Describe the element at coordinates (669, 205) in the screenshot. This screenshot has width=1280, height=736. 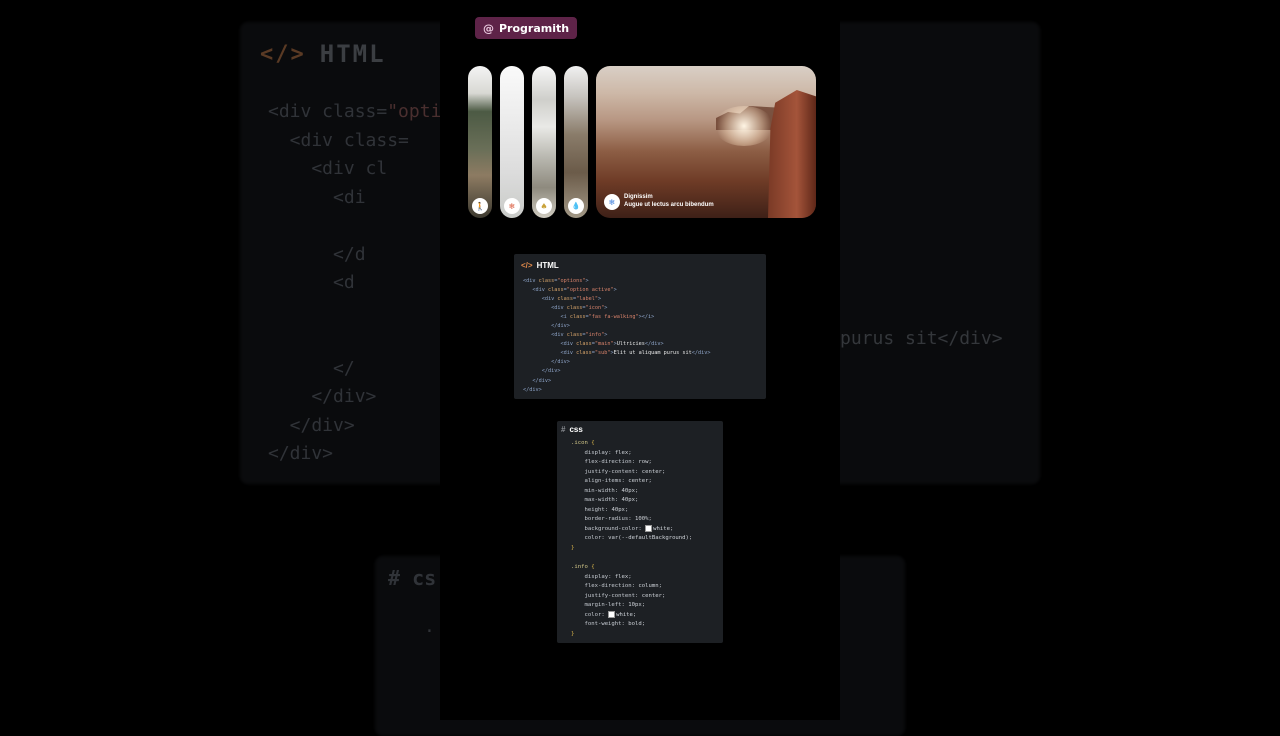
I see `option-sub-text: Augue ut lectus arcu bibendum` at that location.